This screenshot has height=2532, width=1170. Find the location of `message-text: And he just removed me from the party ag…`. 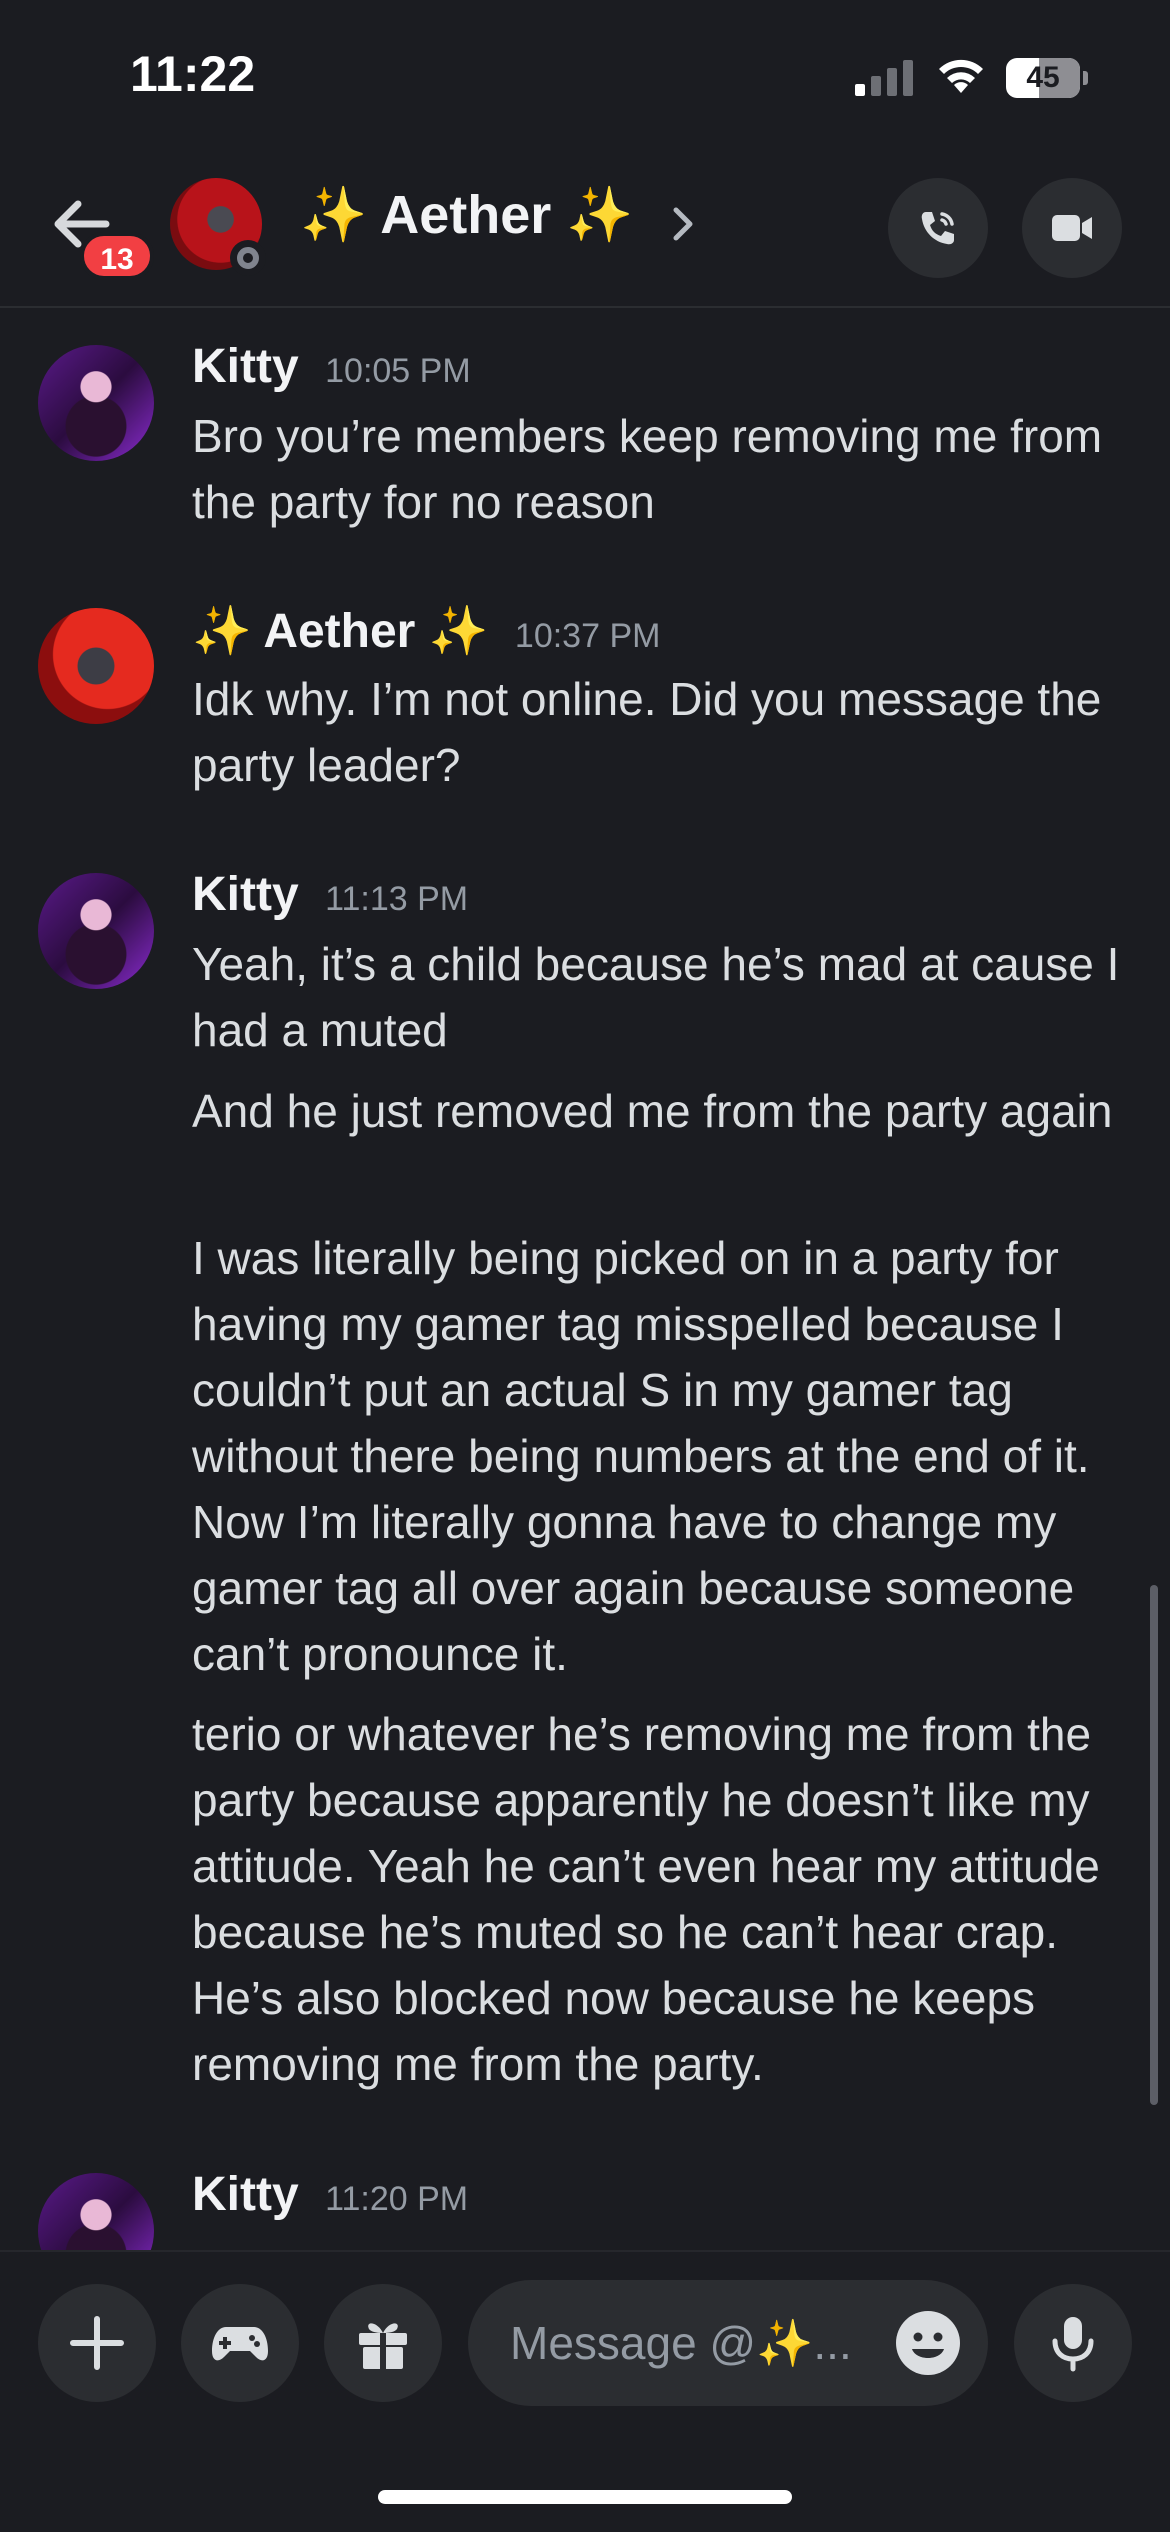

message-text: And he just removed me from the party ag… is located at coordinates (652, 1111).